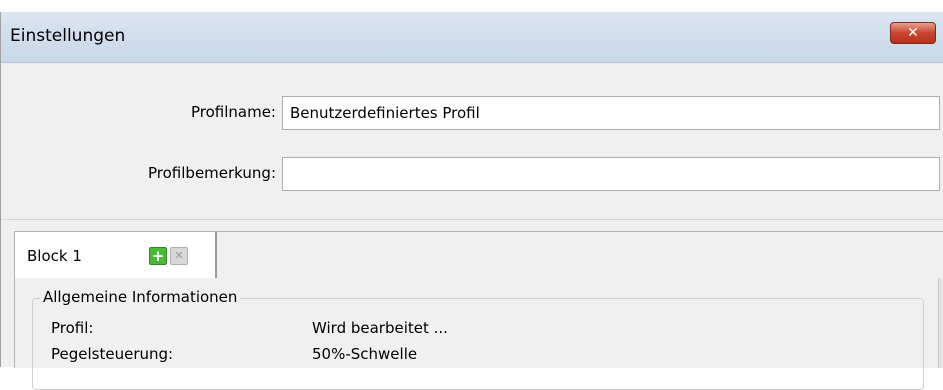 The width and height of the screenshot is (943, 390). What do you see at coordinates (472, 37) in the screenshot?
I see `title-bar: Einstellungen ✕` at bounding box center [472, 37].